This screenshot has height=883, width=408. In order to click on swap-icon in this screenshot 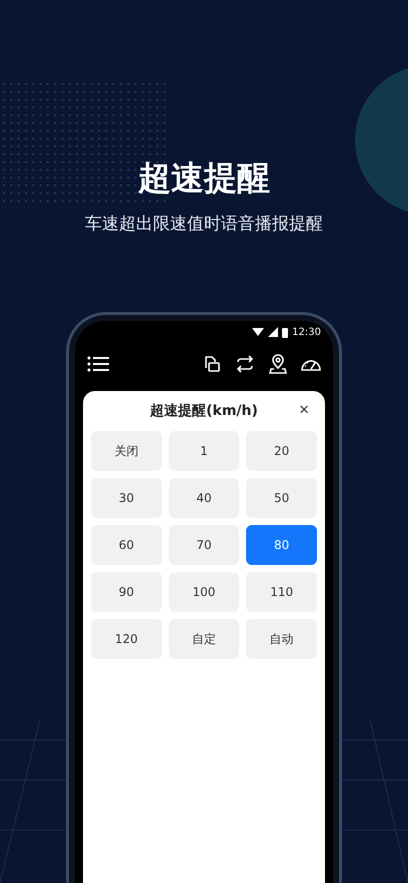, I will do `click(245, 364)`.